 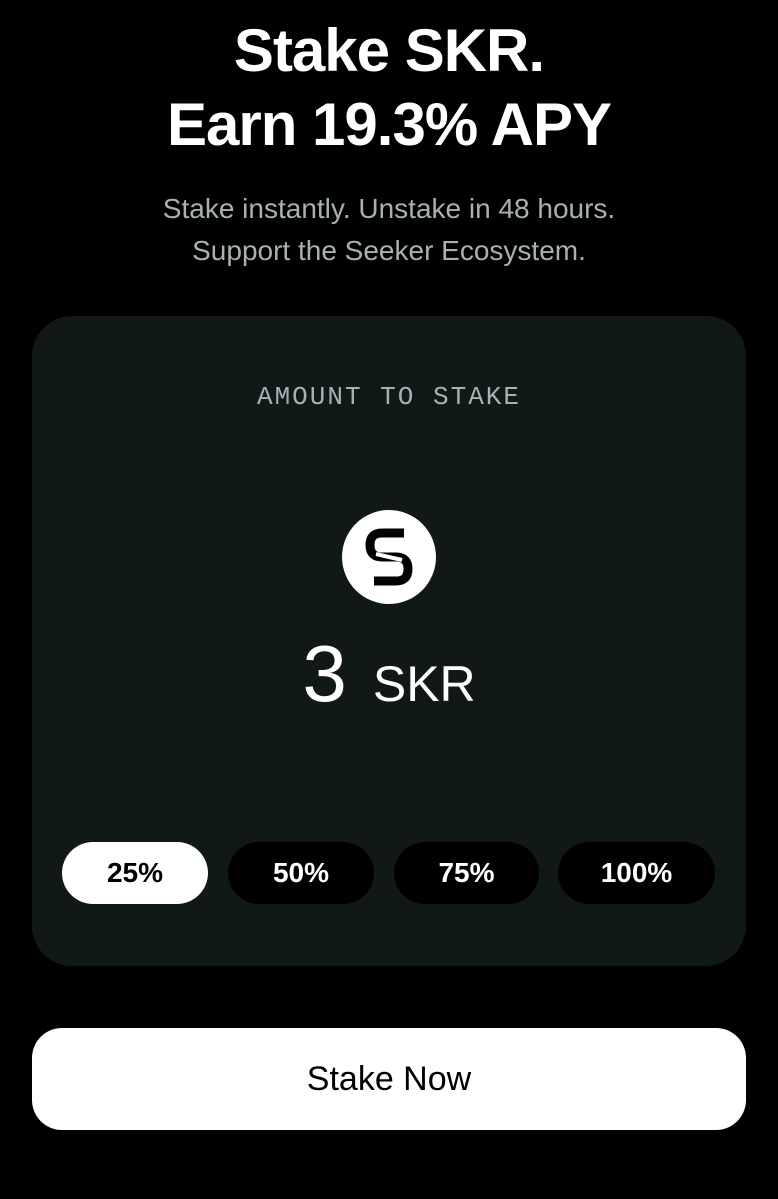 What do you see at coordinates (466, 873) in the screenshot?
I see `percent-75-button: 75%` at bounding box center [466, 873].